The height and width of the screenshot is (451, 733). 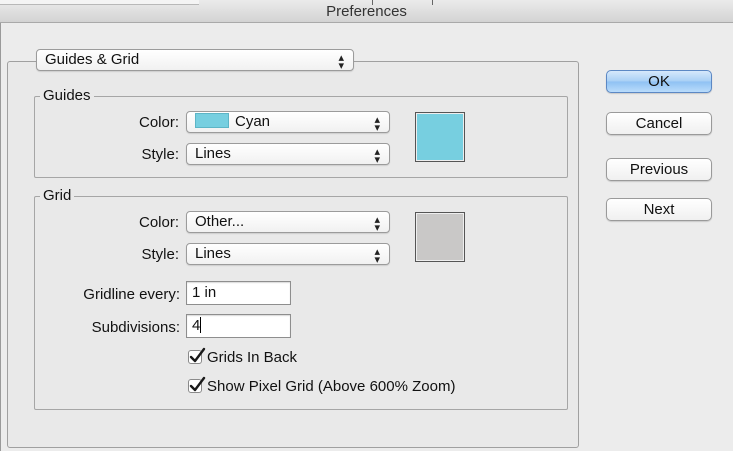 I want to click on guides-style-select: Lines ▴ ▾, so click(x=288, y=154).